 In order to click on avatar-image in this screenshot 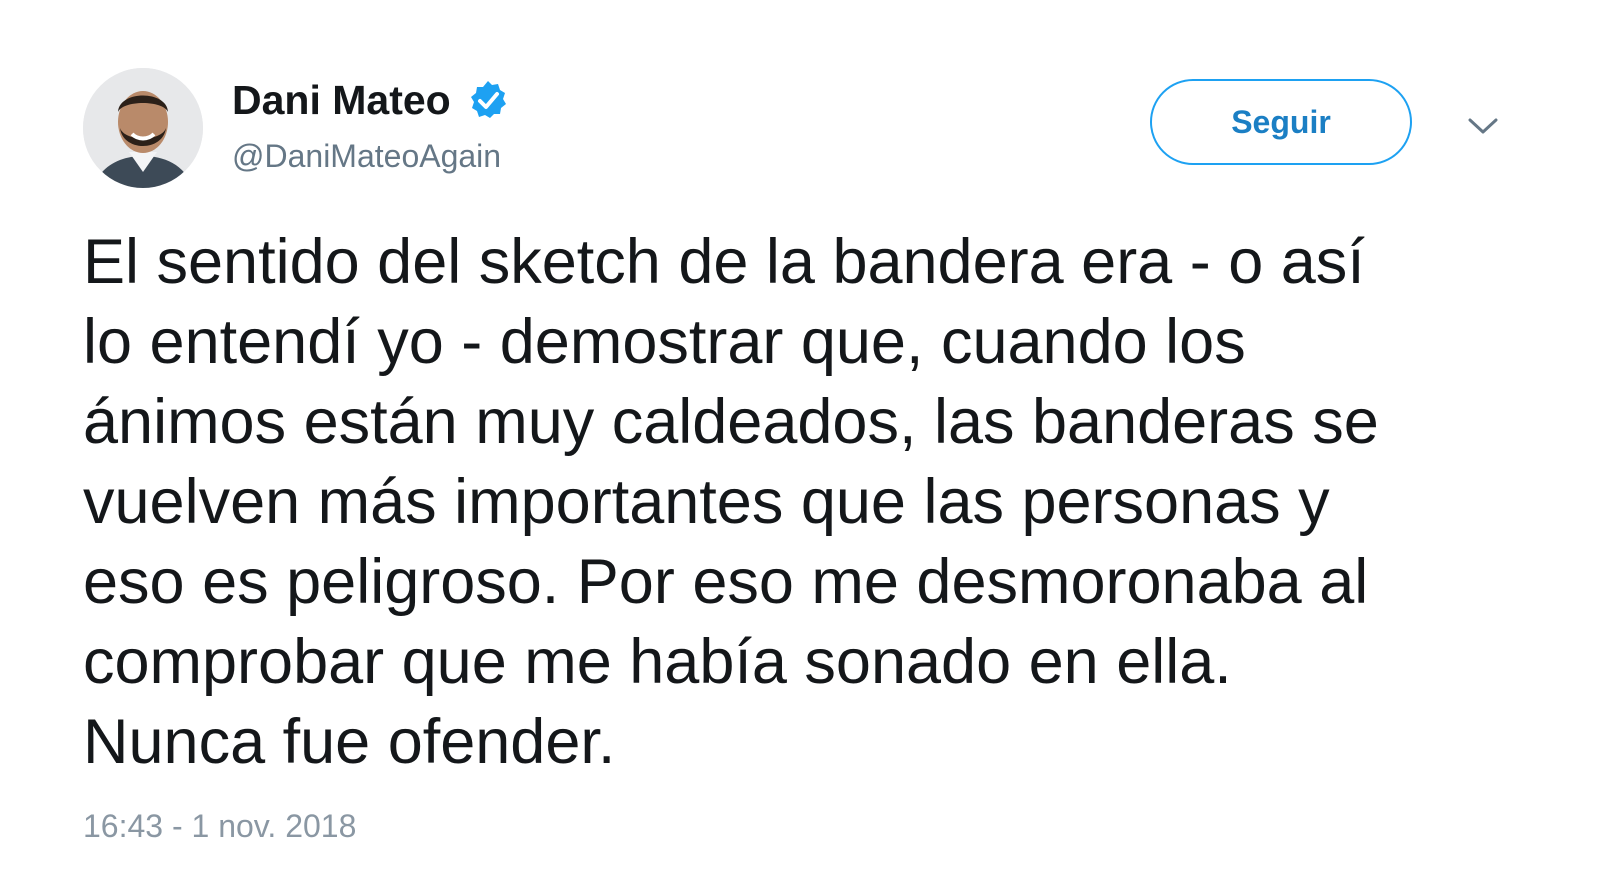, I will do `click(143, 128)`.